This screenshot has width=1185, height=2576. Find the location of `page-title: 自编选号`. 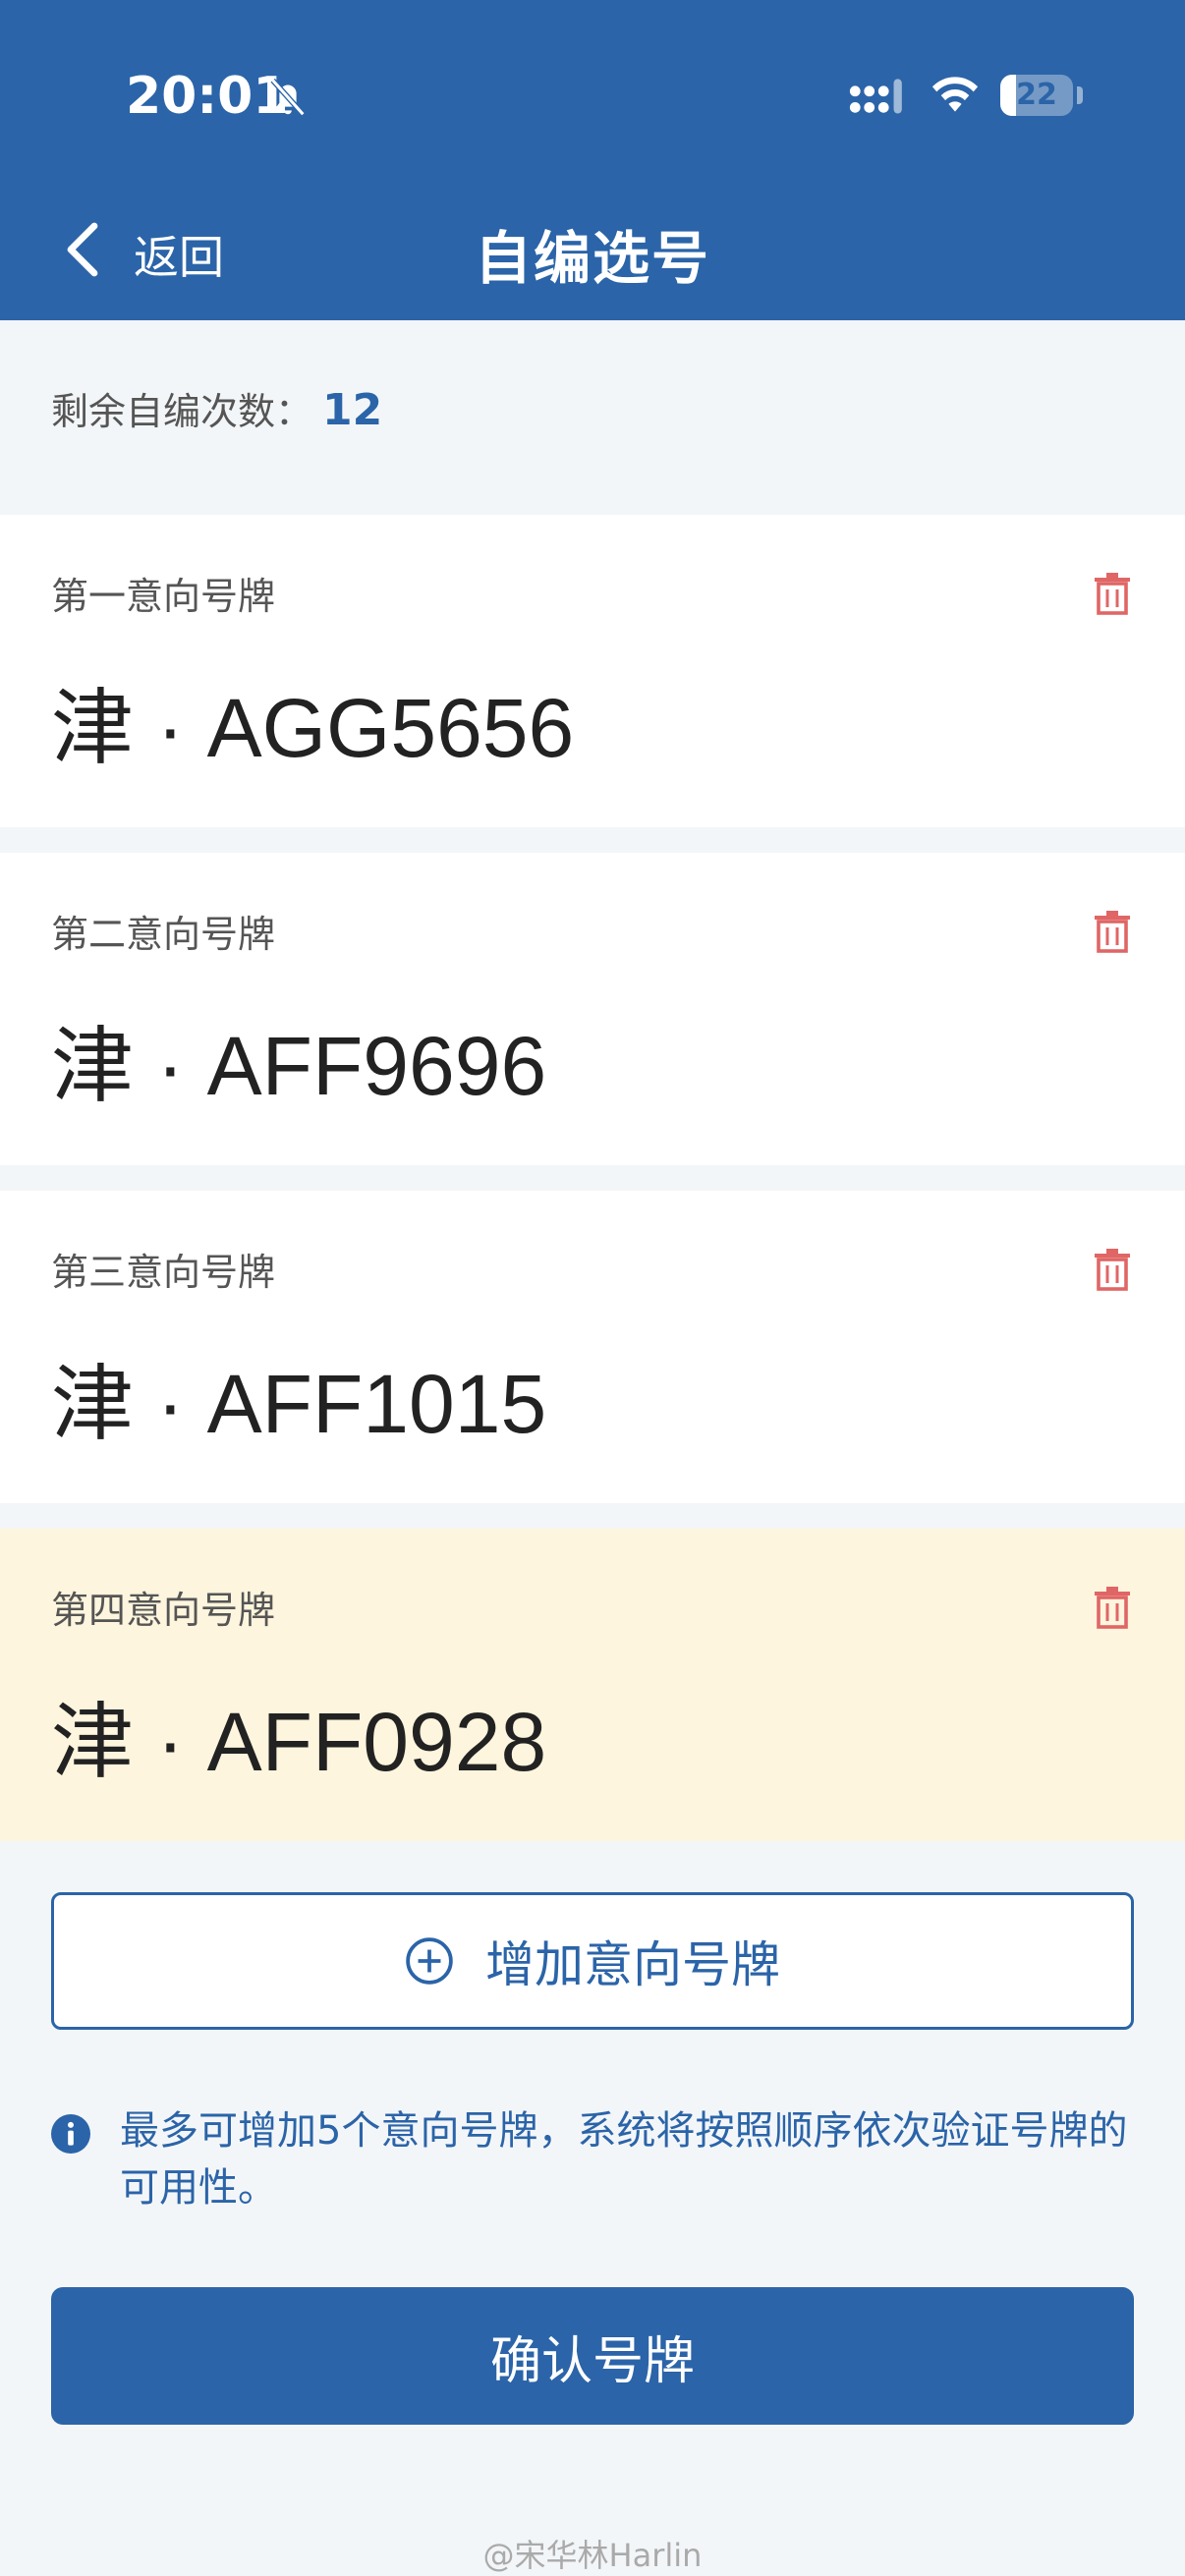

page-title: 自编选号 is located at coordinates (592, 258).